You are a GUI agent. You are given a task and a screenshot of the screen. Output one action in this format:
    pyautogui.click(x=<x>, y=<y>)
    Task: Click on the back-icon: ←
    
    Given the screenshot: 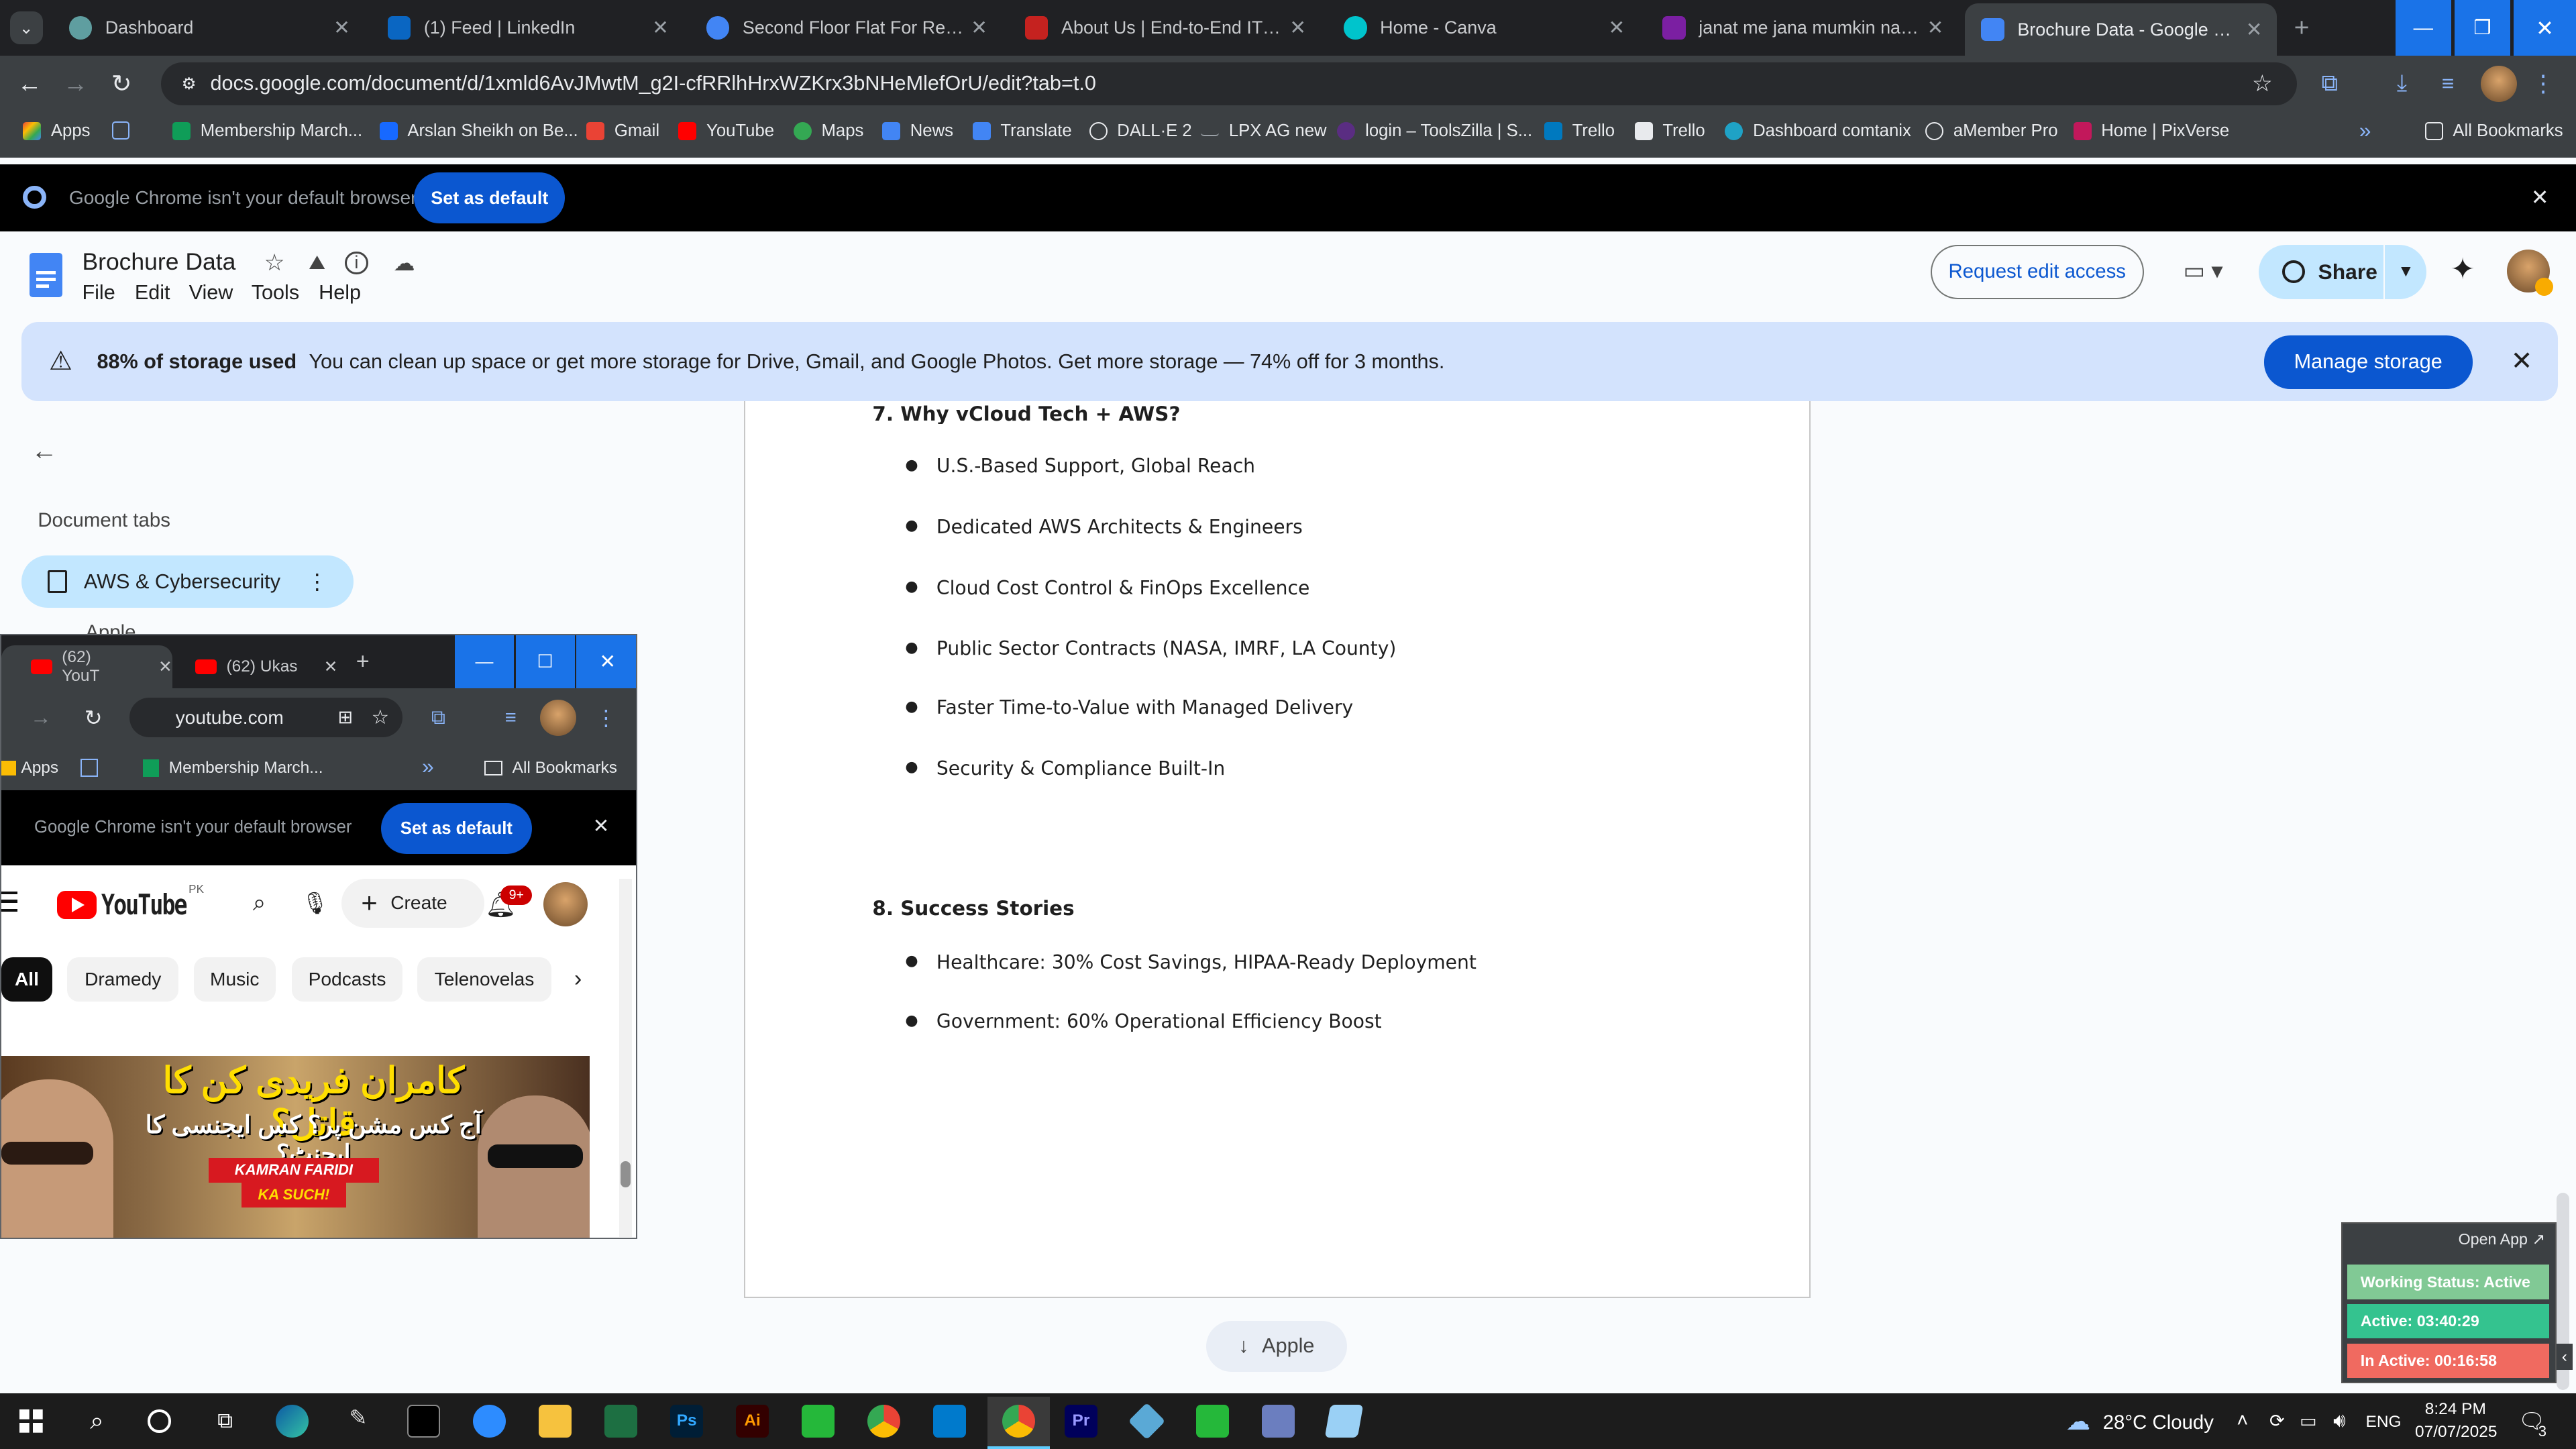 What is the action you would take?
    pyautogui.click(x=29, y=83)
    